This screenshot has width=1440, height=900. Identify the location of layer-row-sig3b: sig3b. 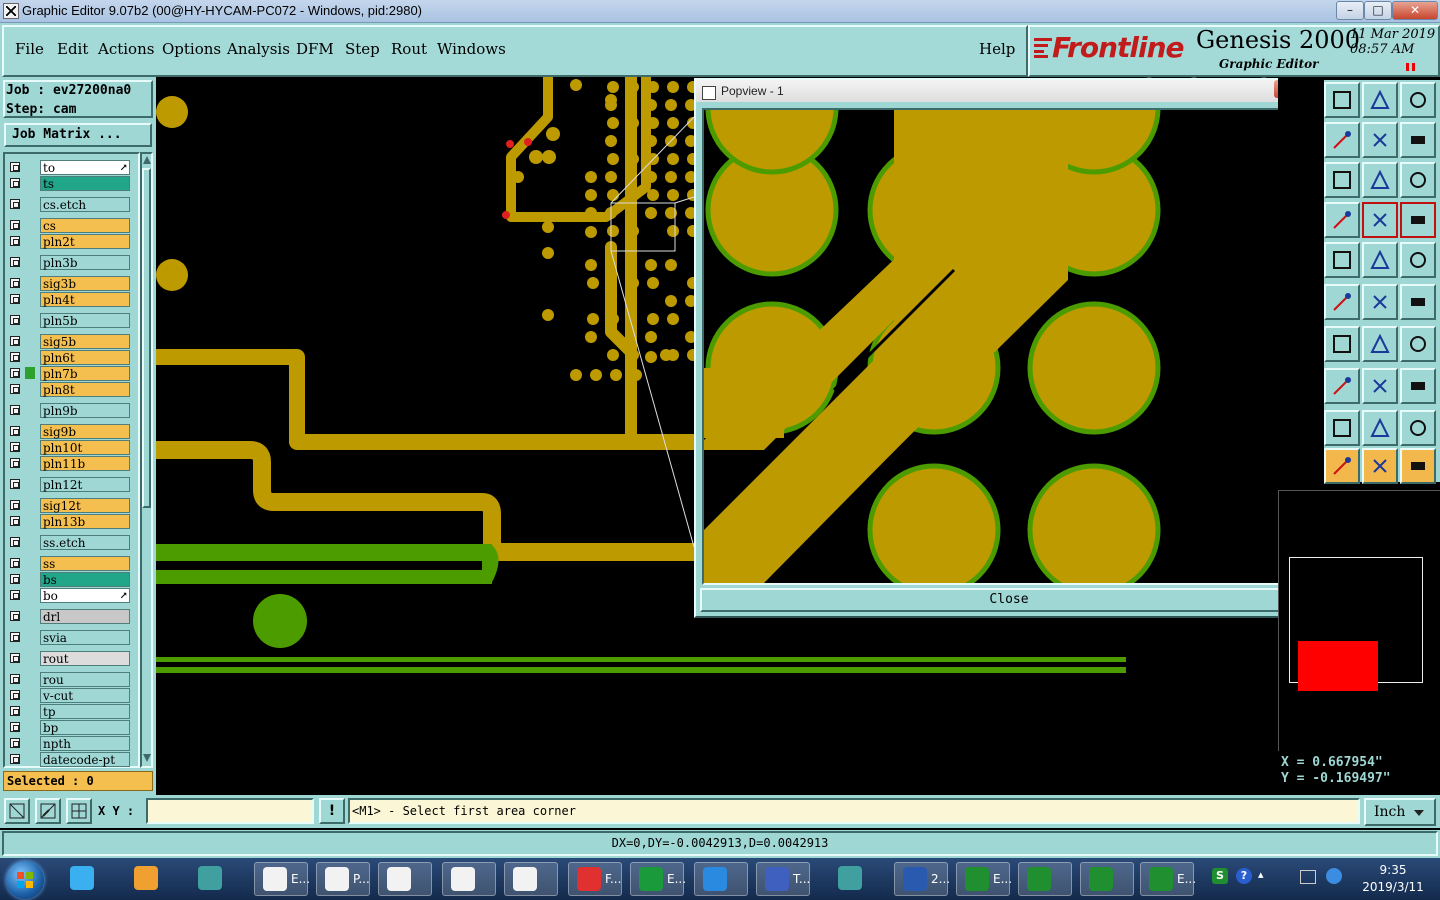
(69, 284).